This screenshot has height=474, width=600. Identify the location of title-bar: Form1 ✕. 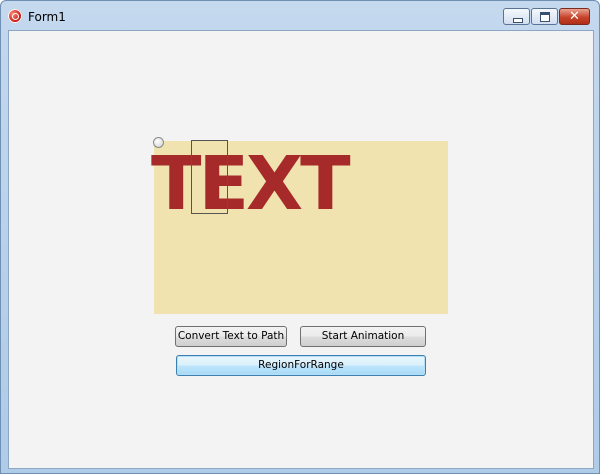
(300, 16).